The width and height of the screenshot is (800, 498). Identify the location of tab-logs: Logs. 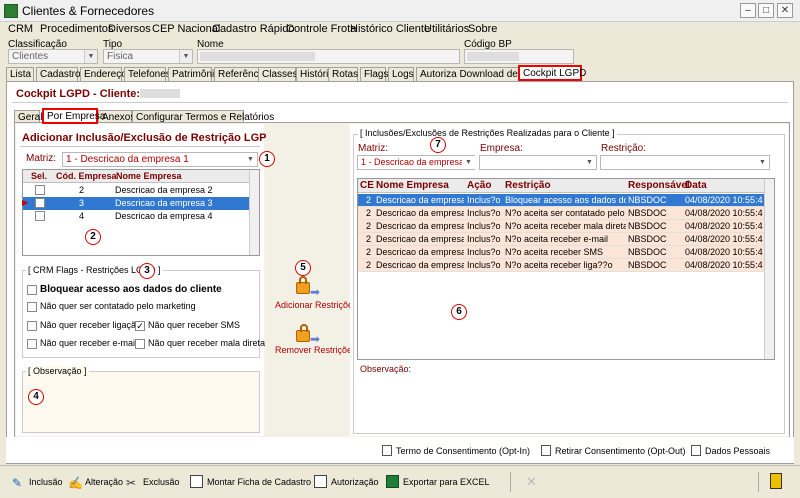
(401, 74).